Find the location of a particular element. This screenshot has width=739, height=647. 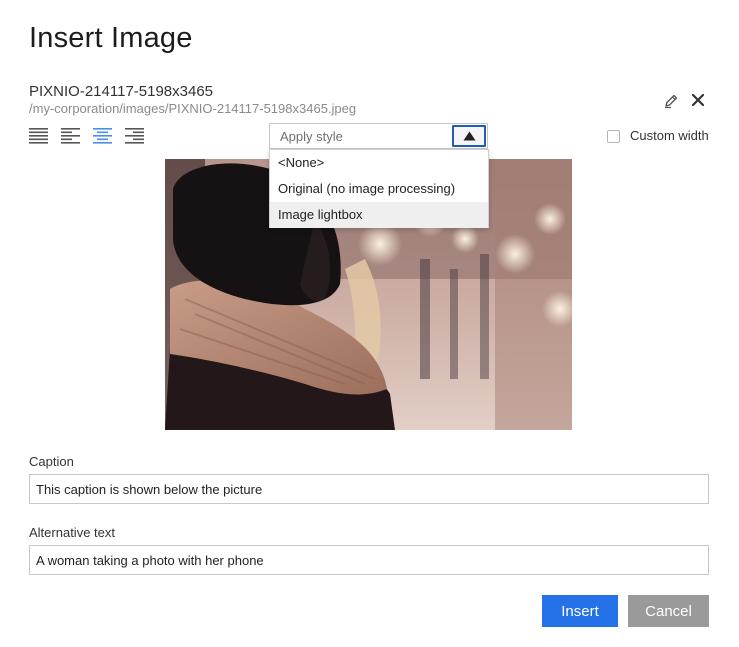

remove-image-button is located at coordinates (698, 100).